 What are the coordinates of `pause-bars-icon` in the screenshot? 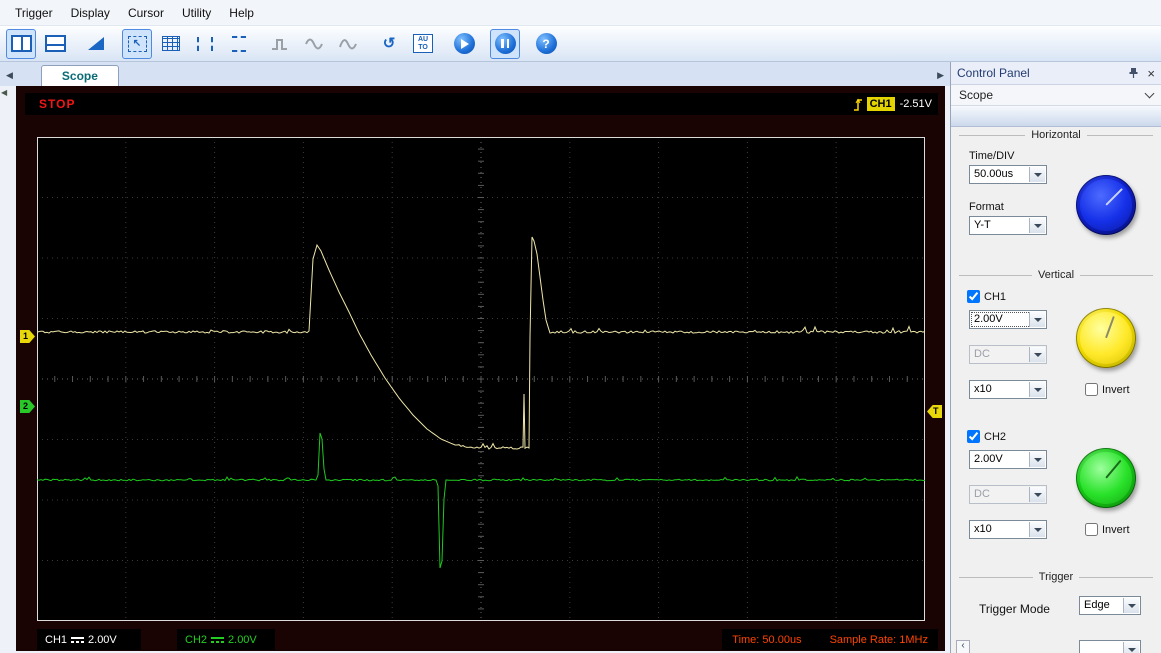 It's located at (505, 43).